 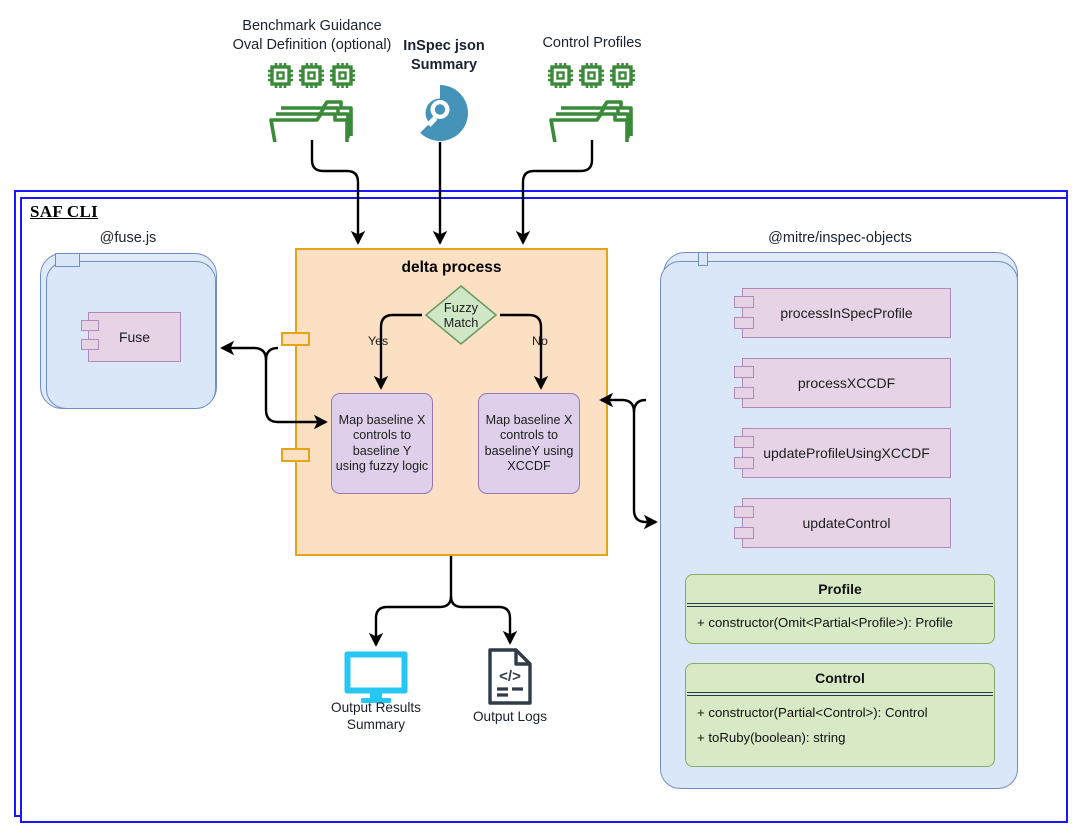 I want to click on component-label: processInSpecProfile, so click(x=846, y=313).